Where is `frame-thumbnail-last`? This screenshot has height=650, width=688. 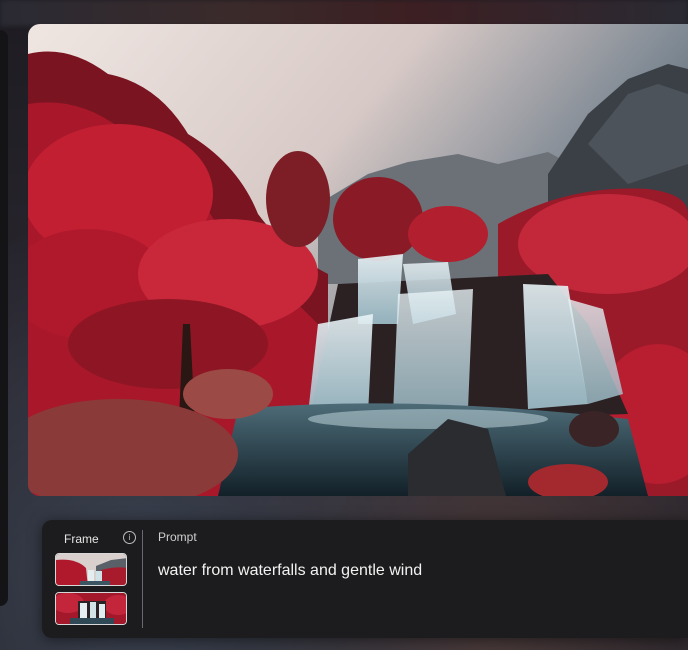 frame-thumbnail-last is located at coordinates (91, 608).